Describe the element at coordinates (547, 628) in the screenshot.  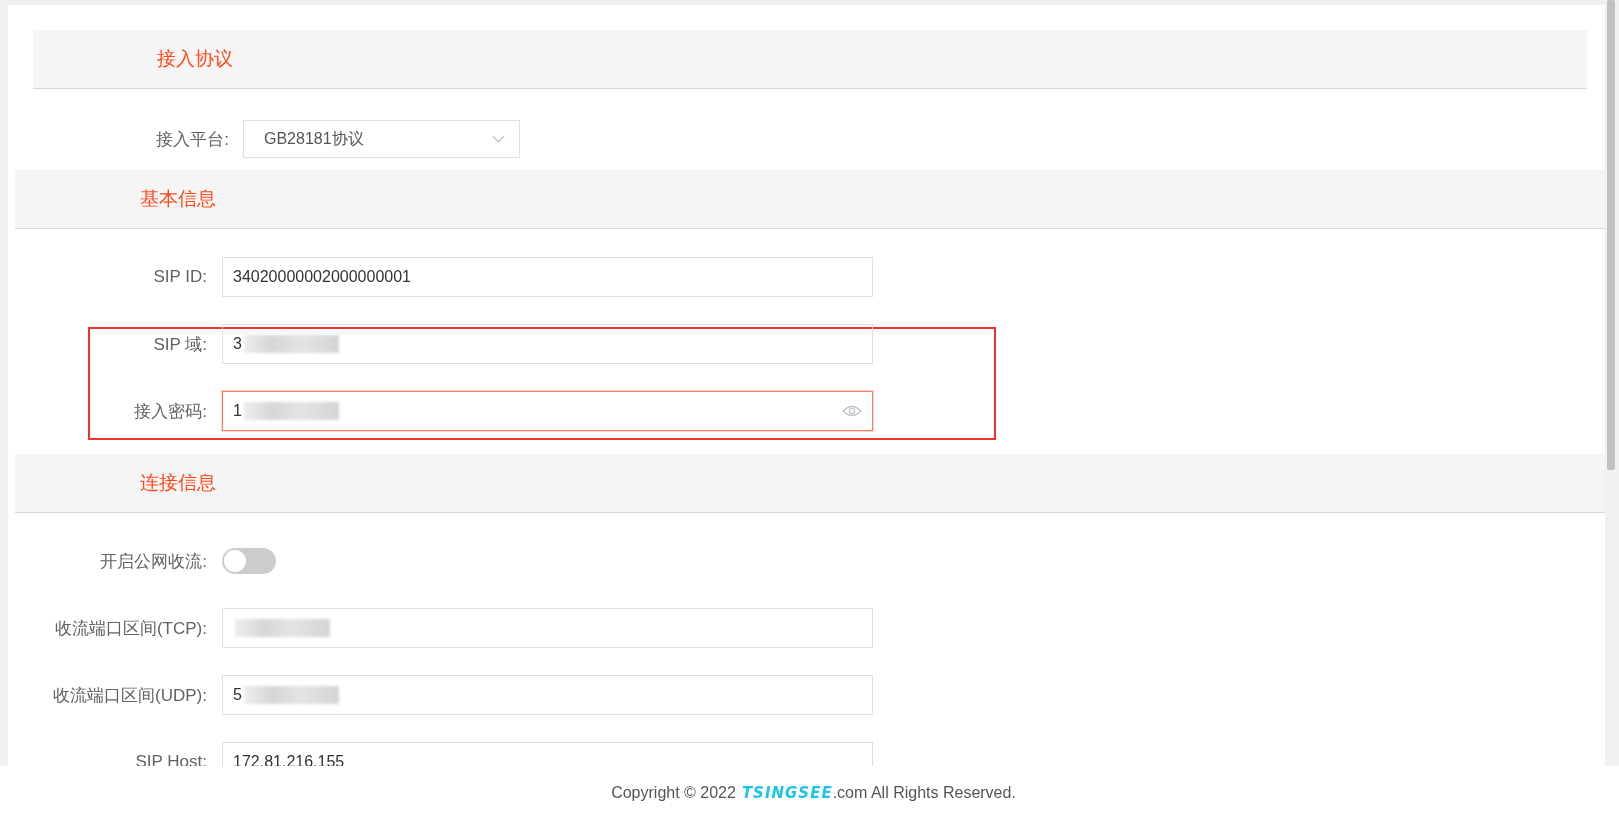
I see `input-field` at that location.